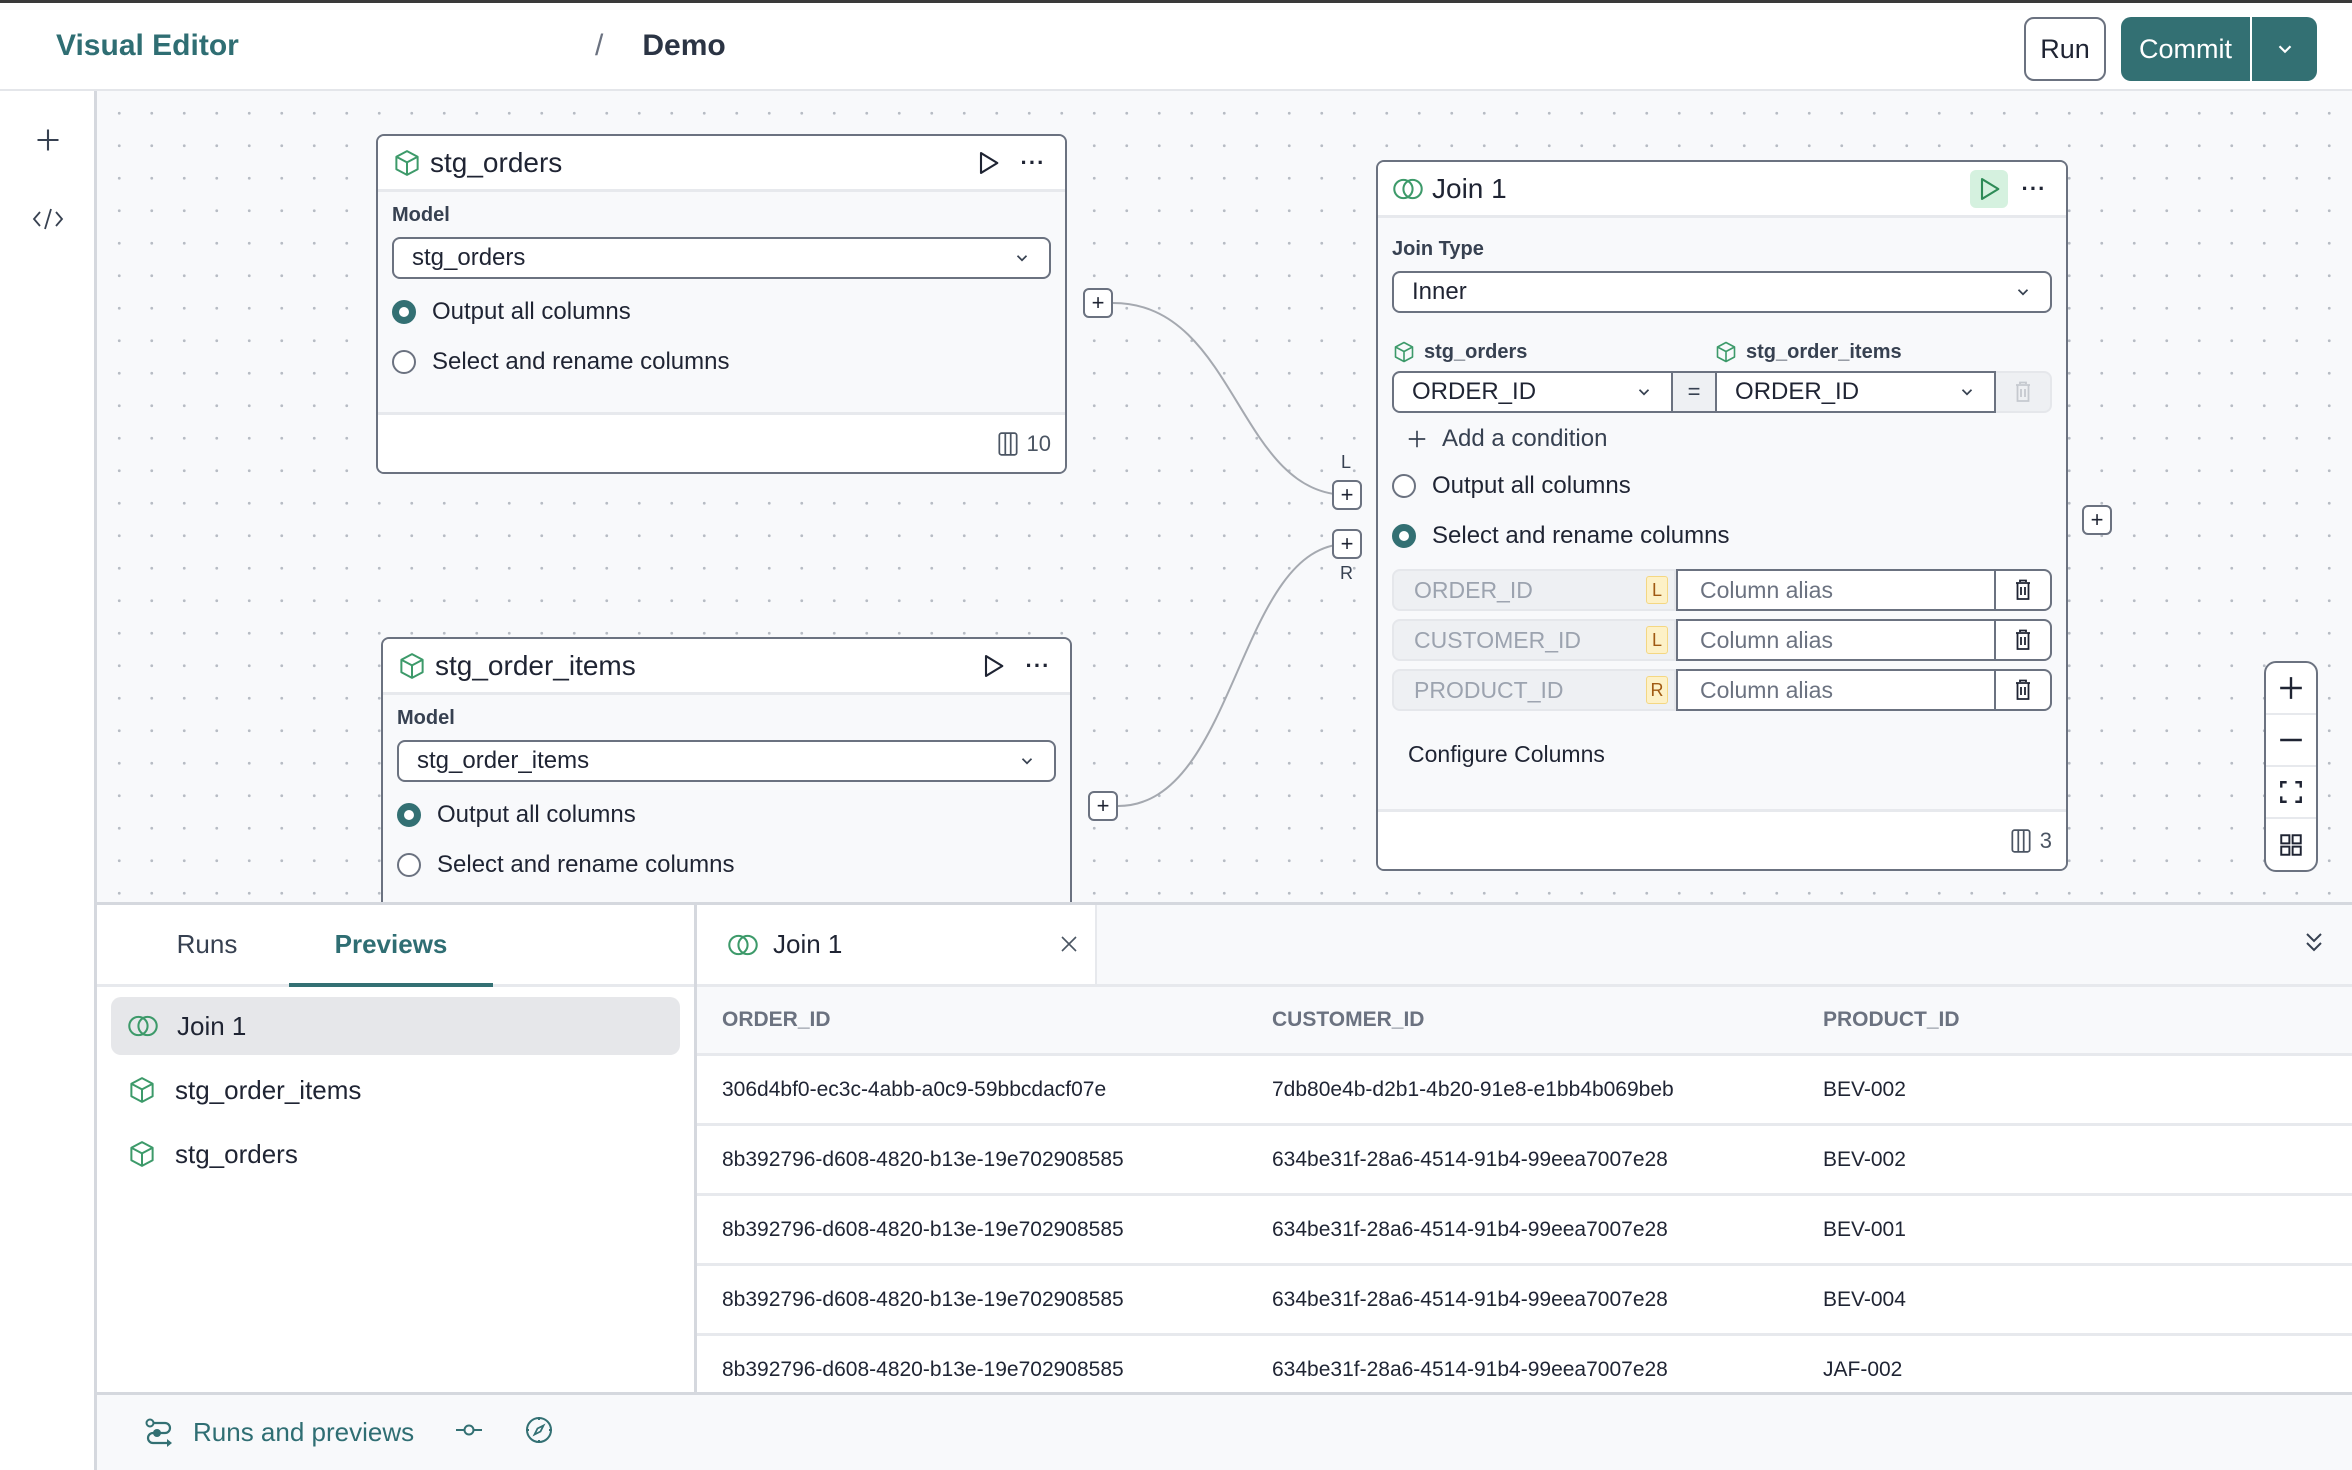  I want to click on join-type-select: Inner, so click(1722, 292).